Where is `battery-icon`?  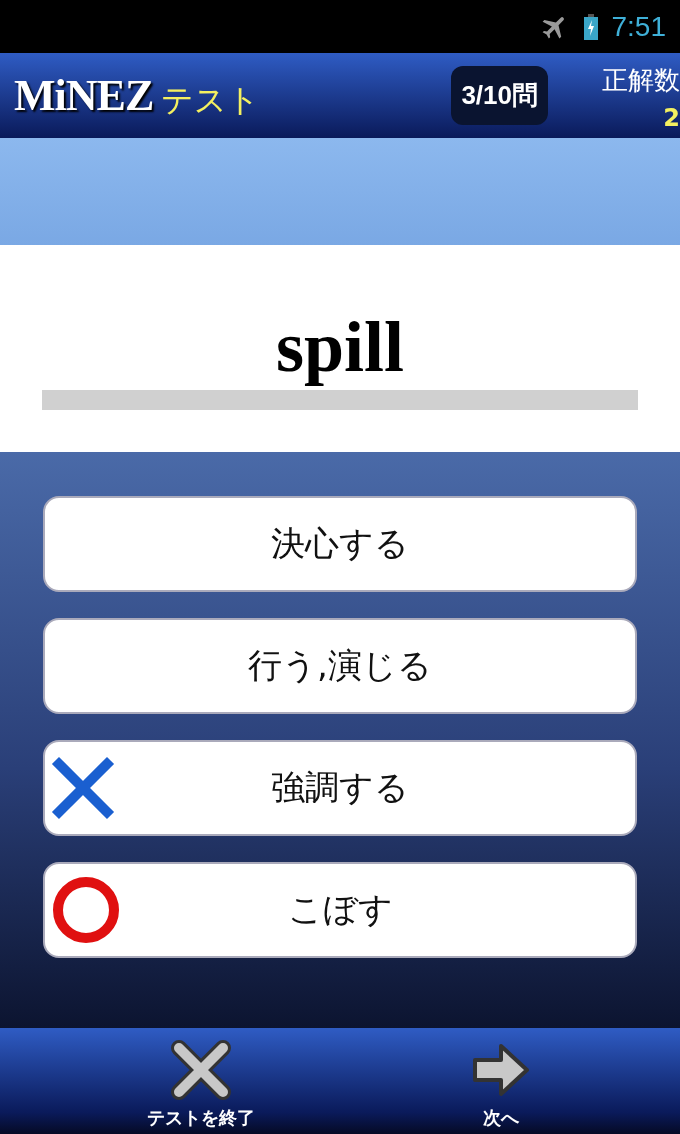 battery-icon is located at coordinates (590, 26).